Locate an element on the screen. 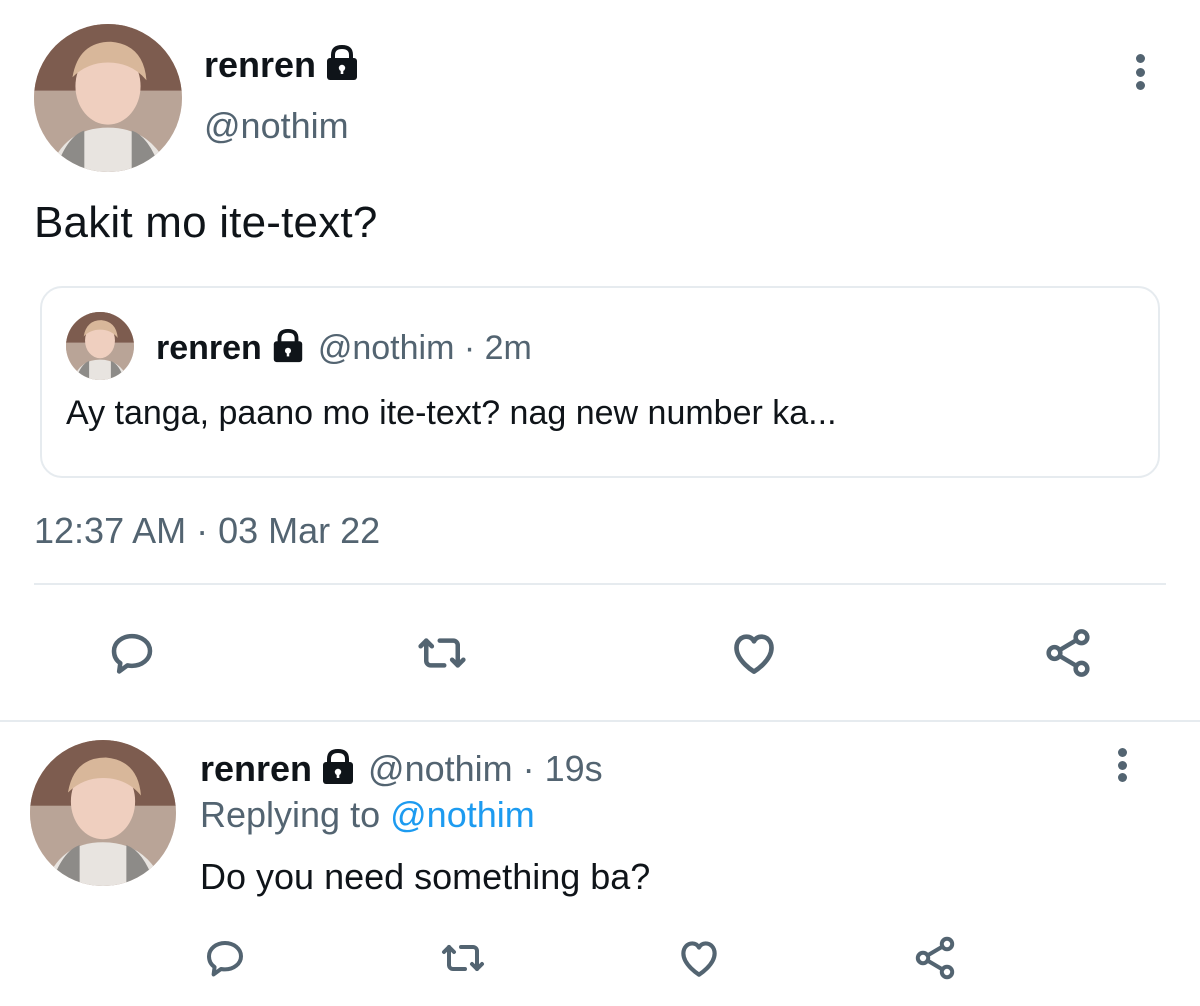 The width and height of the screenshot is (1200, 1006). replying-to-label: Replying to is located at coordinates (290, 814).